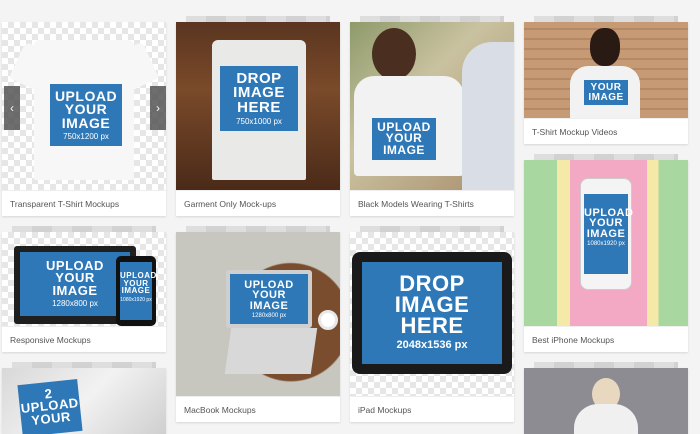 This screenshot has width=700, height=434. I want to click on card-image: UPLOAD YOUR IMAGE 1080x1920 px, so click(606, 243).